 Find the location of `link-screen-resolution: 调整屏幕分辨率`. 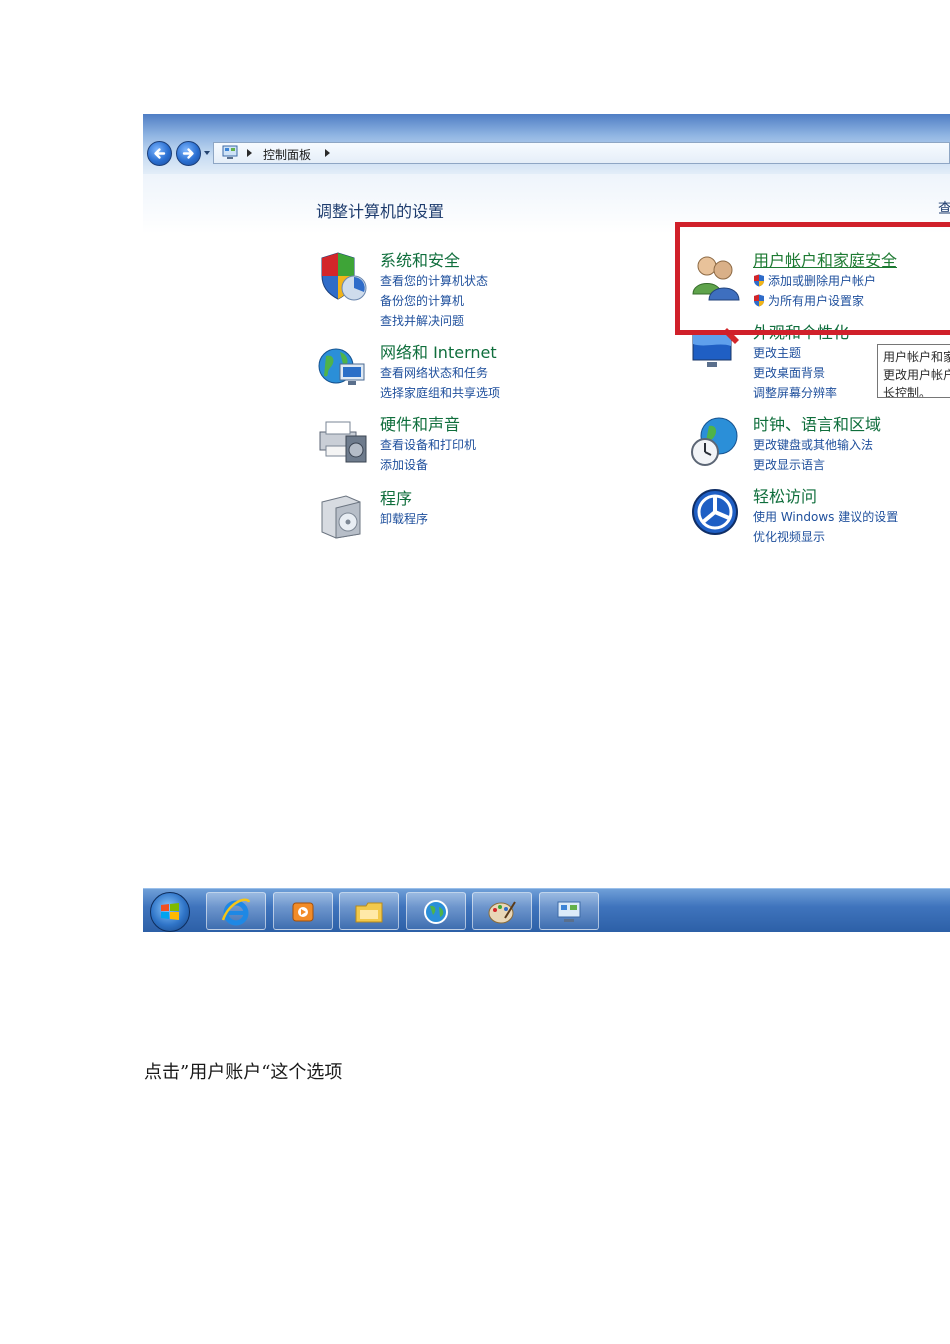

link-screen-resolution: 调整屏幕分辨率 is located at coordinates (801, 393).